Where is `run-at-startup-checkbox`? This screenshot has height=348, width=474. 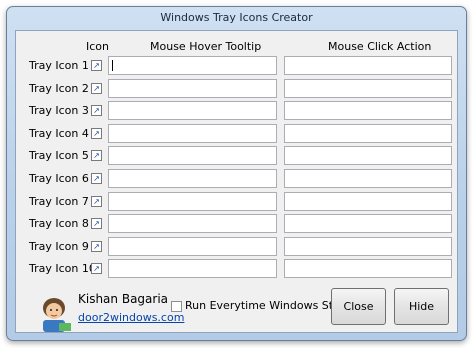
run-at-startup-checkbox is located at coordinates (176, 306).